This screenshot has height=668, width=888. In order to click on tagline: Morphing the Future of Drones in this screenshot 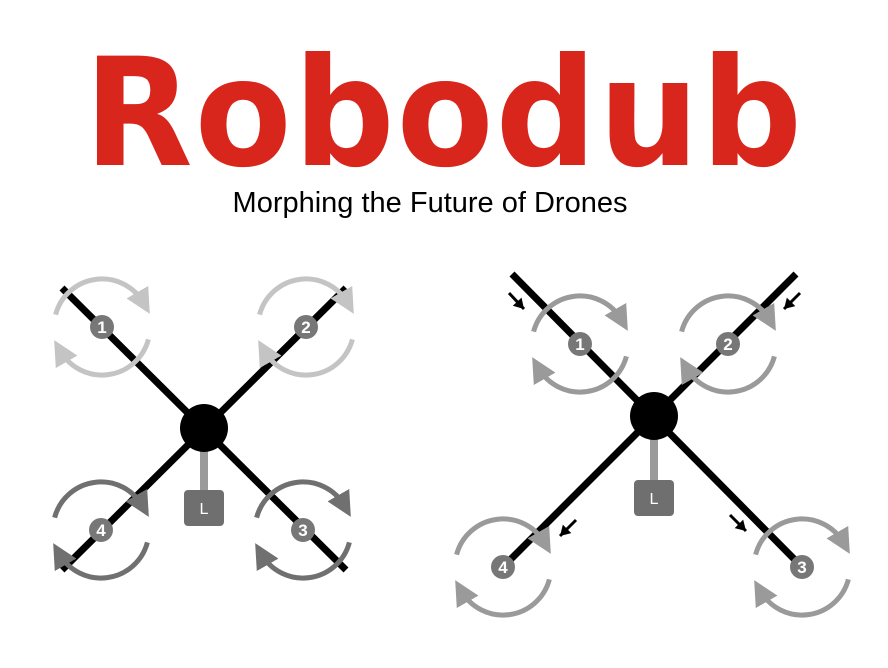, I will do `click(430, 203)`.